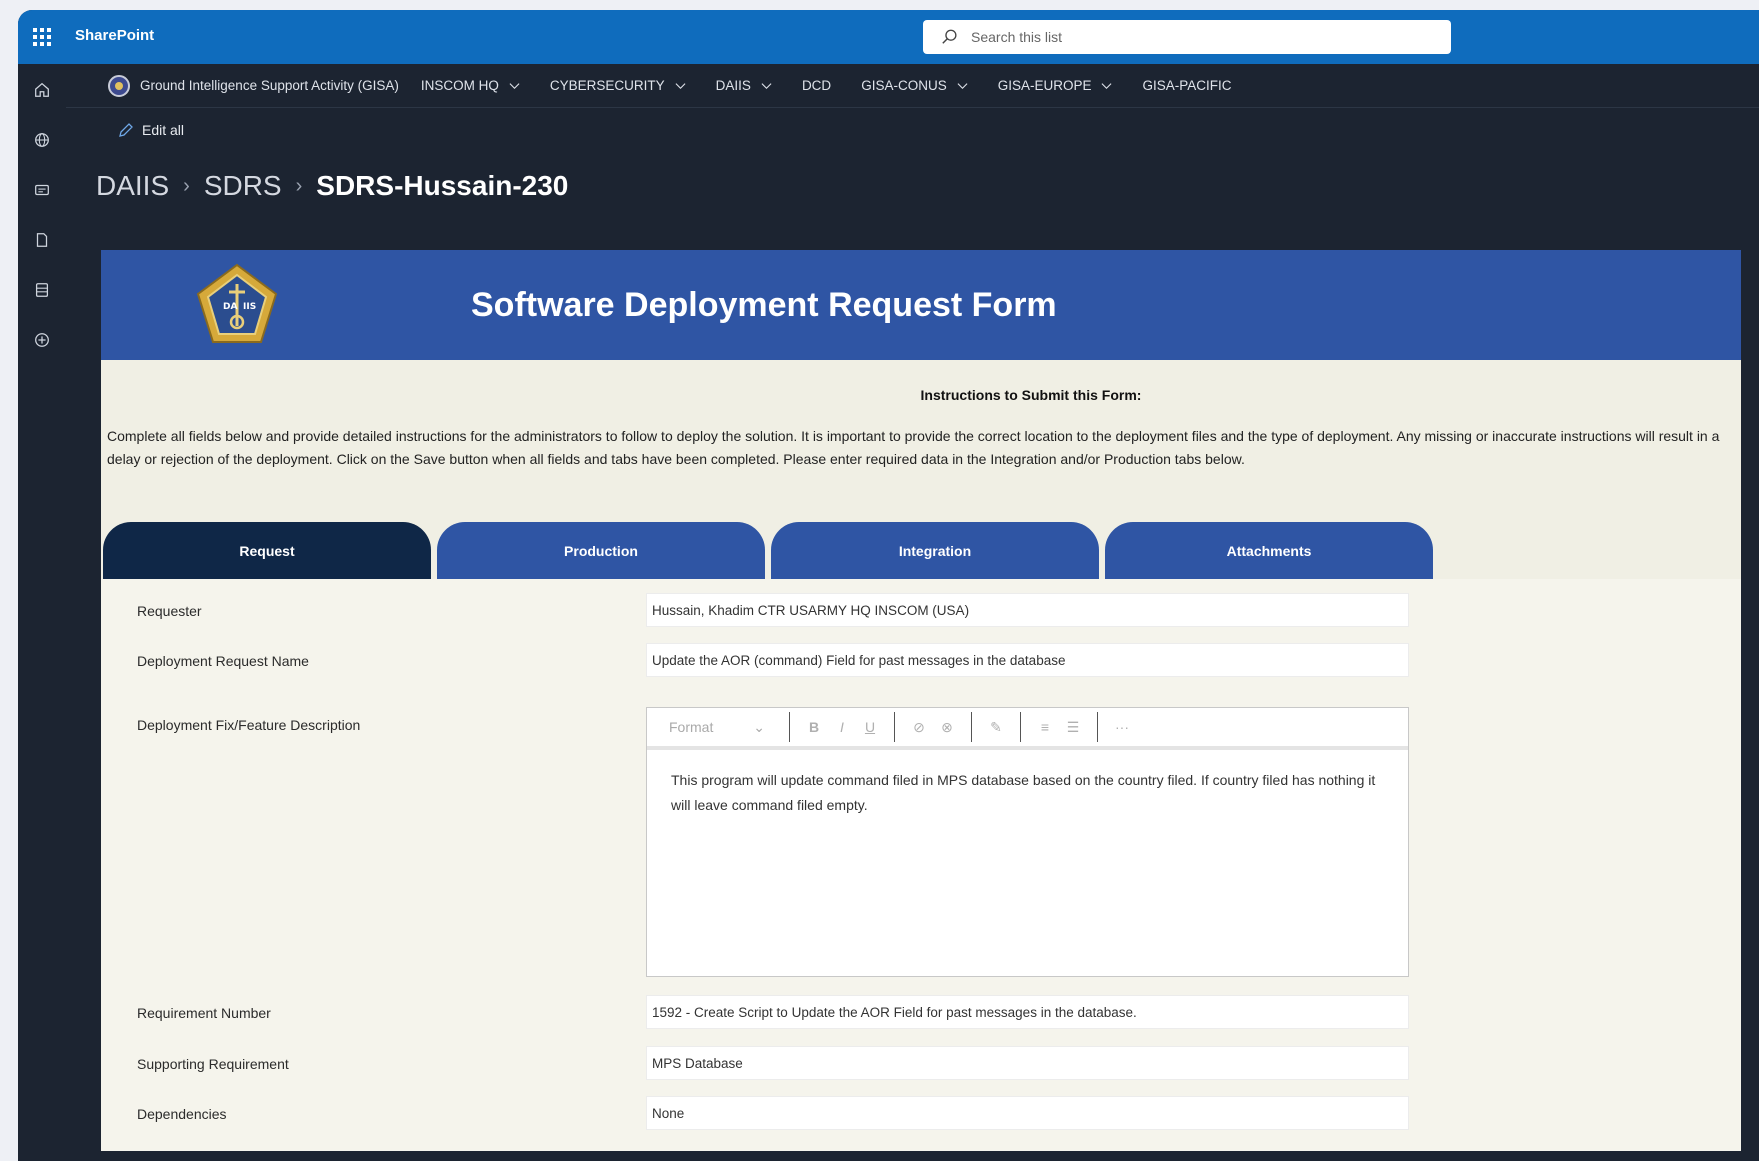 The height and width of the screenshot is (1161, 1759). I want to click on home-icon, so click(42, 90).